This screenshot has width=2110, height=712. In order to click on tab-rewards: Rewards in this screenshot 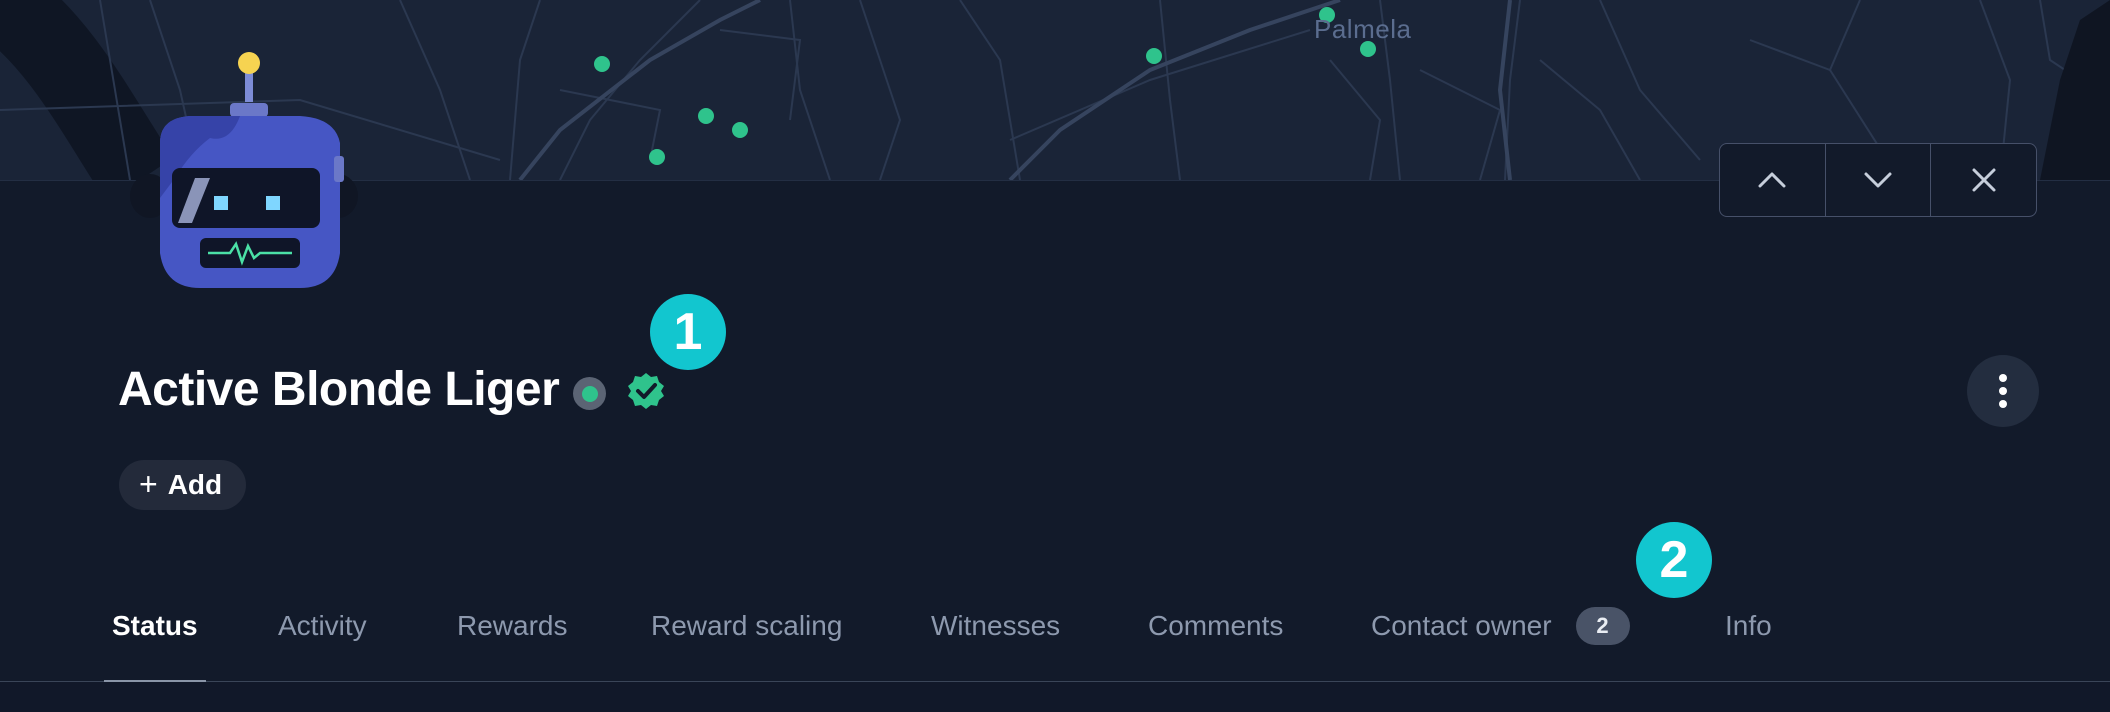, I will do `click(512, 626)`.